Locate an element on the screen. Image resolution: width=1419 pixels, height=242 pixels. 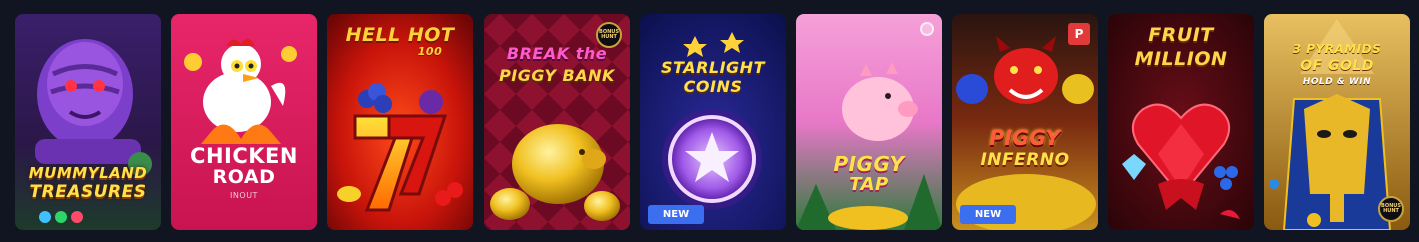
game-title-line2: INFERNO is located at coordinates (1025, 160).